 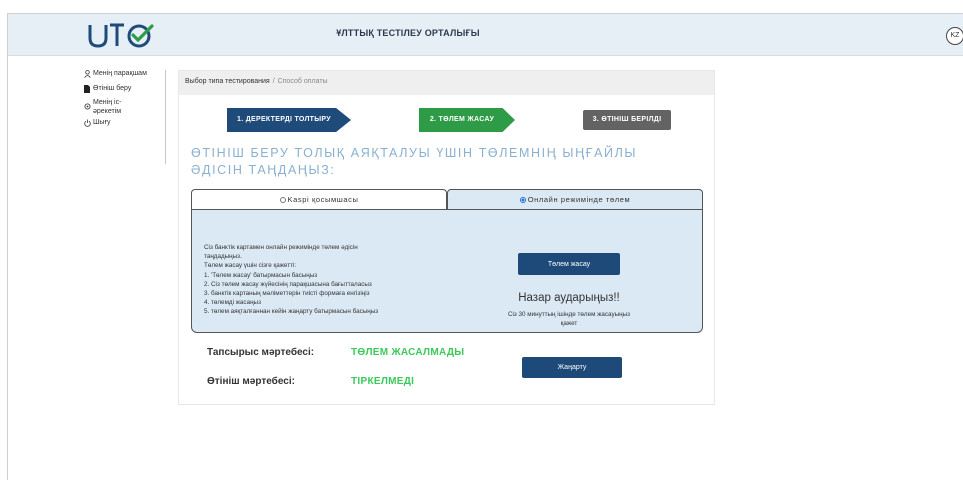 I want to click on tab-online: Онлайн режимінде төлем, so click(x=575, y=199).